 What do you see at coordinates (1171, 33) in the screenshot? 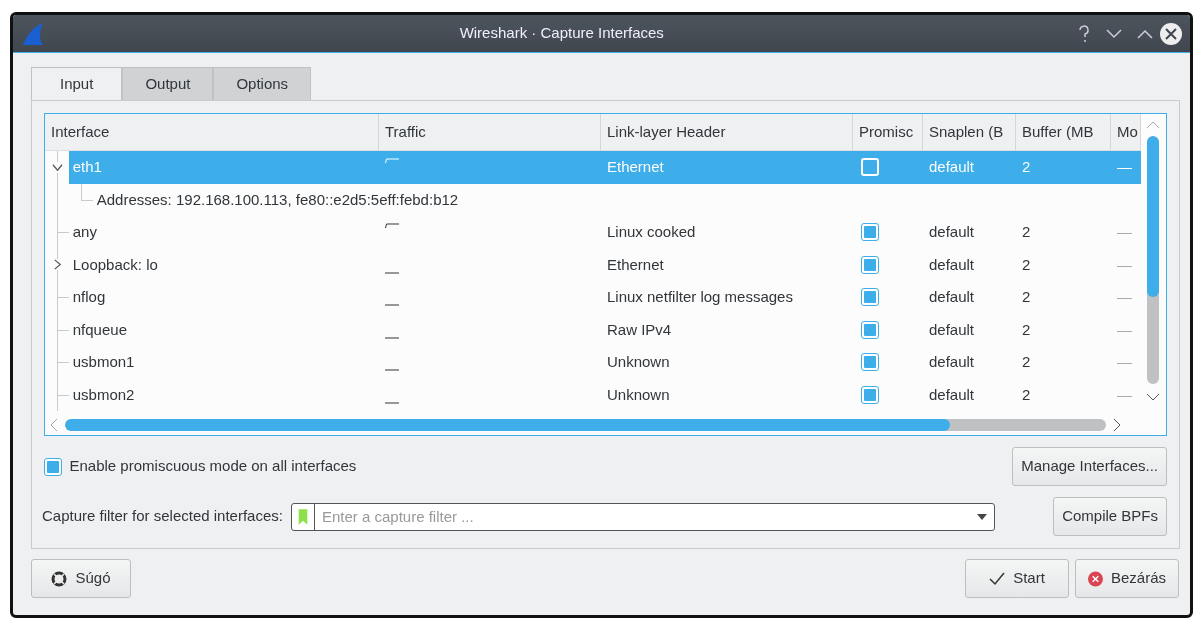
I see `close-icon` at bounding box center [1171, 33].